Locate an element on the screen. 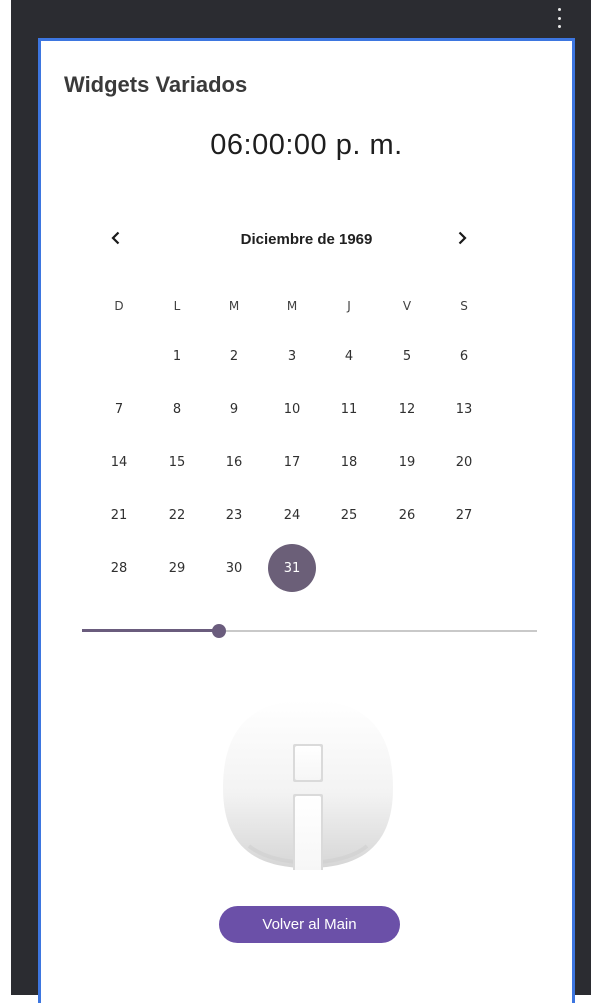 Image resolution: width=591 pixels, height=1003 pixels. calendar-day: 18 is located at coordinates (349, 462).